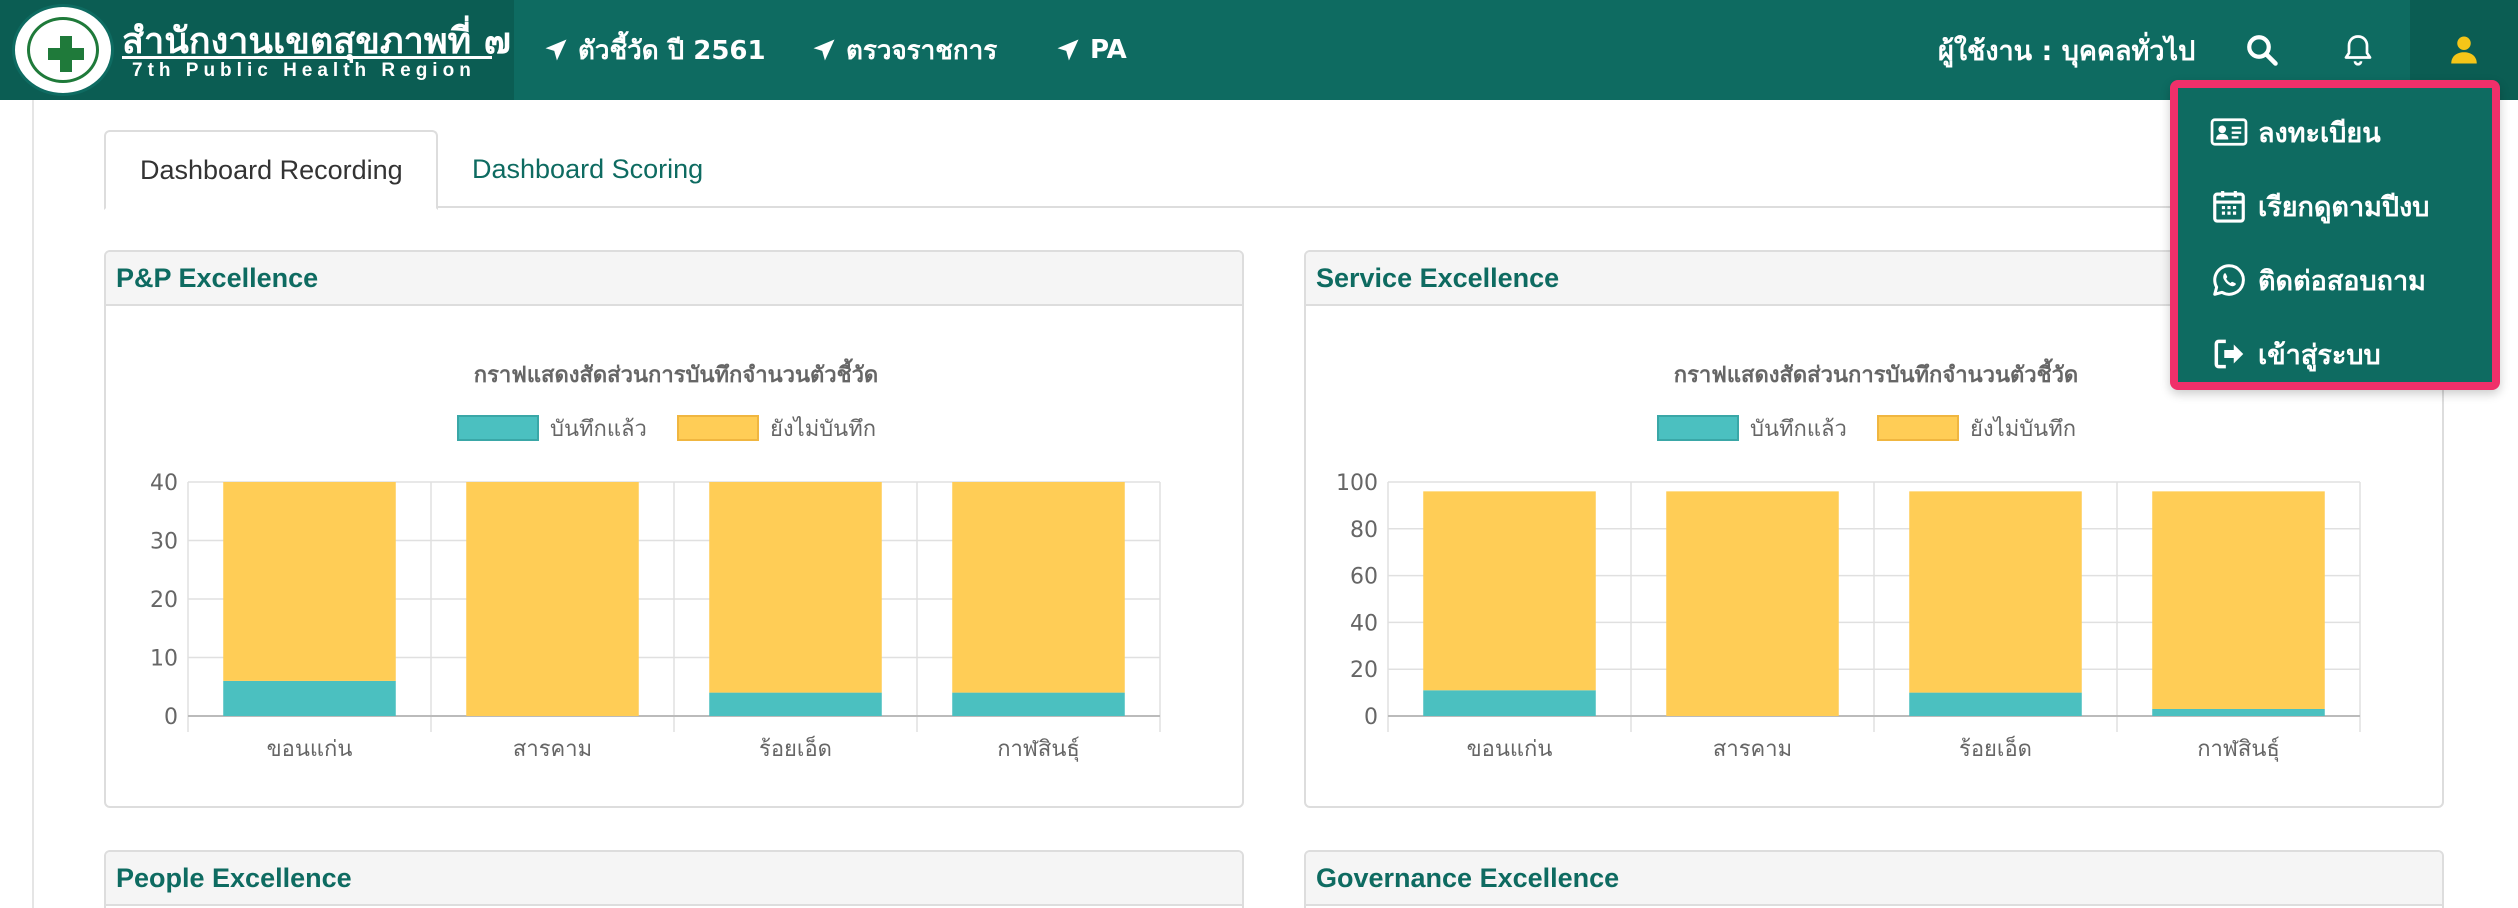 This screenshot has height=908, width=2518. What do you see at coordinates (307, 57) in the screenshot?
I see `brand-divider` at bounding box center [307, 57].